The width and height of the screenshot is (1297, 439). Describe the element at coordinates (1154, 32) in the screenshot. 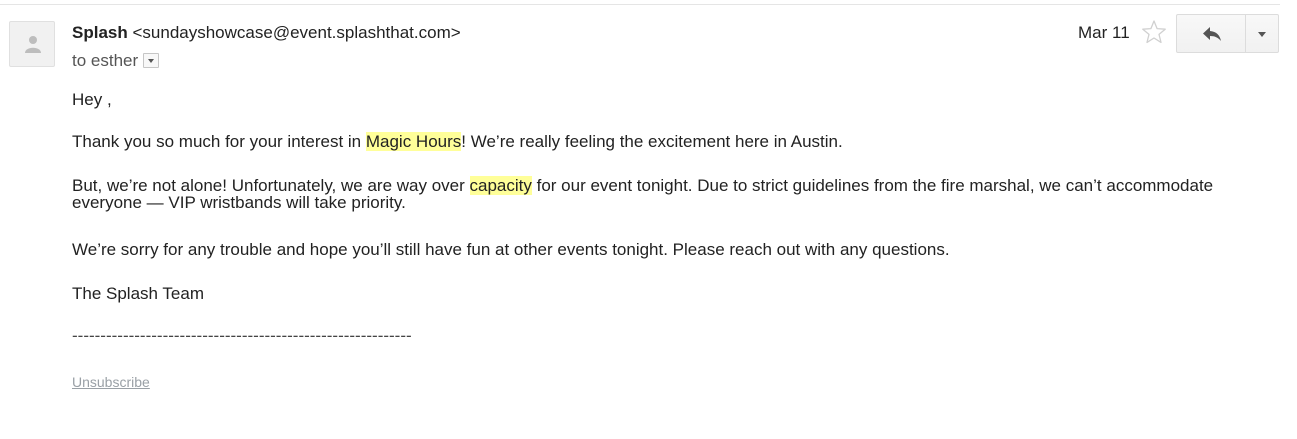

I see `star-outline-icon` at that location.